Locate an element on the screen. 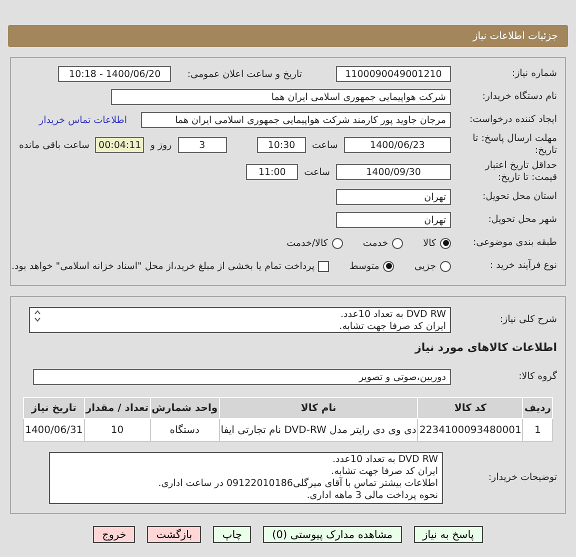  description-box: DVD RW به تعداد 10عدد. ایران کد صرفا جهت تشابه. is located at coordinates (240, 320).